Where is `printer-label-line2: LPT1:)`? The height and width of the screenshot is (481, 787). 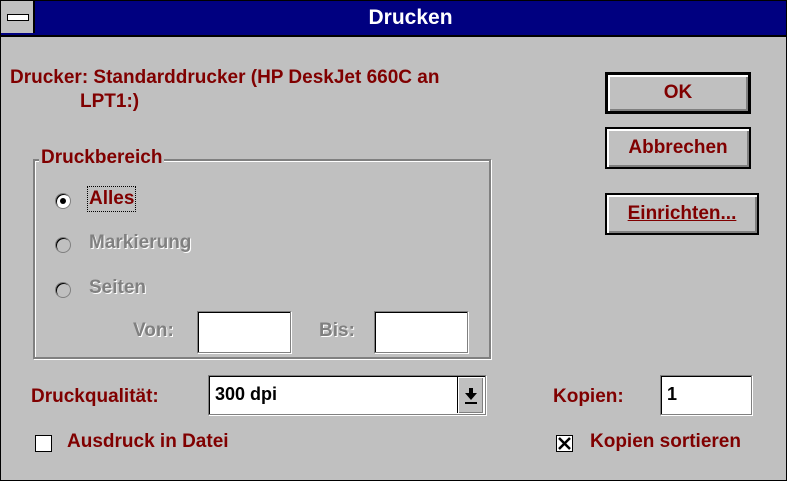
printer-label-line2: LPT1:) is located at coordinates (110, 101).